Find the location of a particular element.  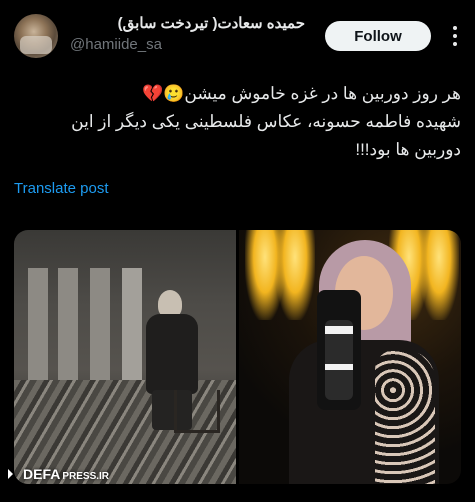

translate-post-link: Translate post is located at coordinates (61, 188).